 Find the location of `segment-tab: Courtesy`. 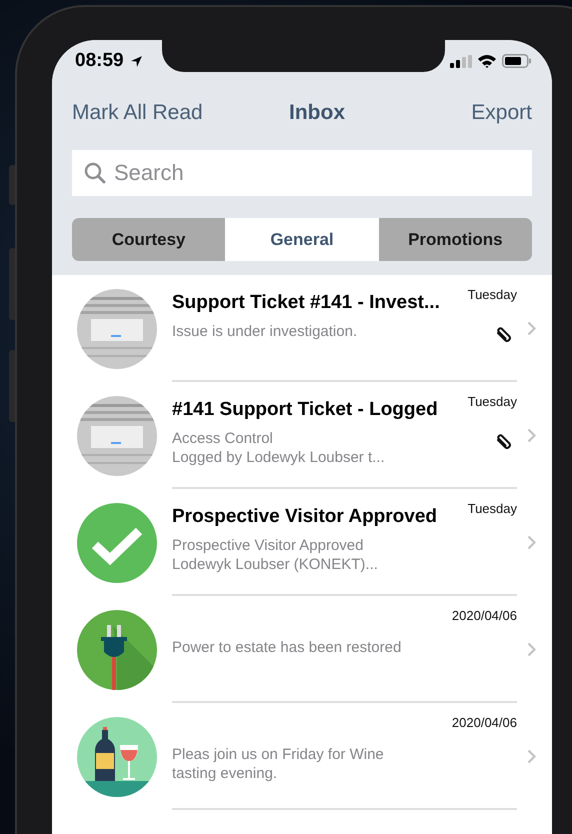

segment-tab: Courtesy is located at coordinates (149, 239).